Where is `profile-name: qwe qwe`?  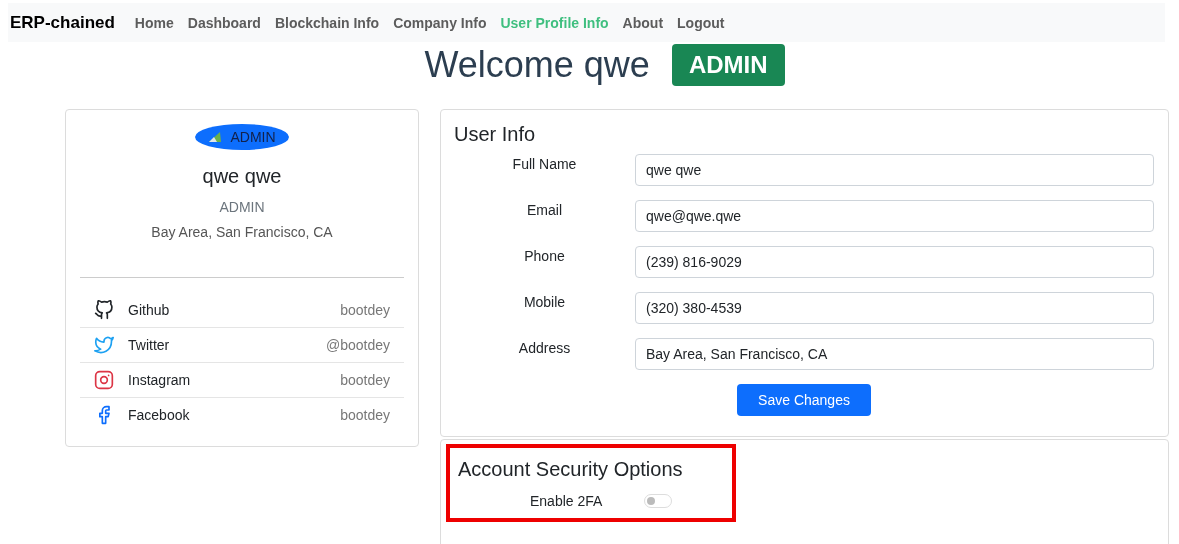
profile-name: qwe qwe is located at coordinates (242, 176).